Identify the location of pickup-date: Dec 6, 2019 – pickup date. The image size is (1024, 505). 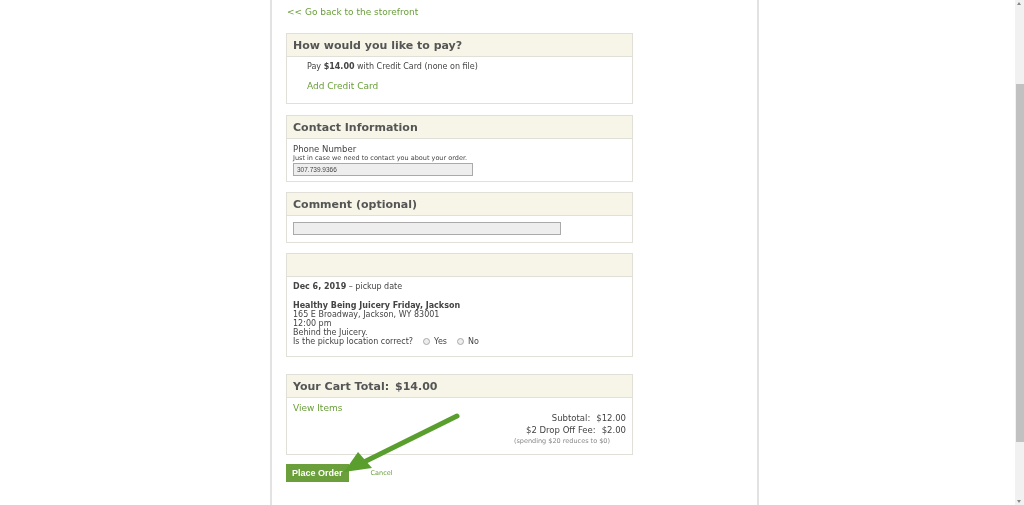
(348, 286).